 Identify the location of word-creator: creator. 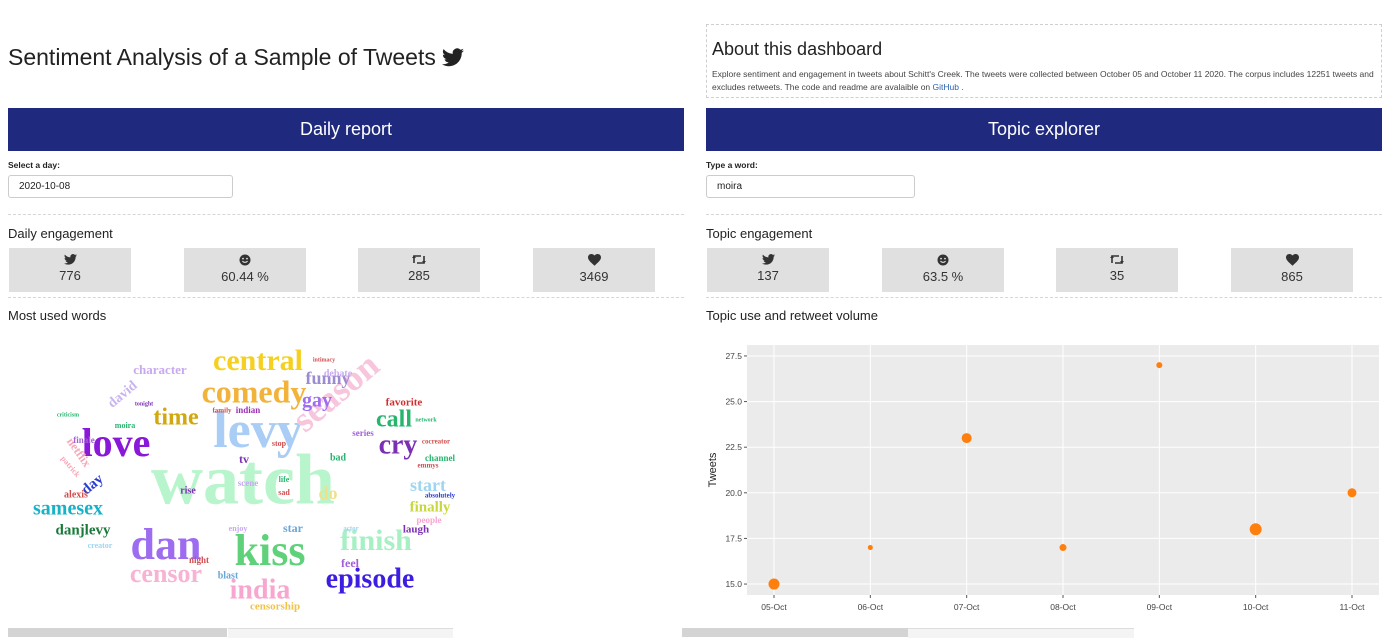
(100, 545).